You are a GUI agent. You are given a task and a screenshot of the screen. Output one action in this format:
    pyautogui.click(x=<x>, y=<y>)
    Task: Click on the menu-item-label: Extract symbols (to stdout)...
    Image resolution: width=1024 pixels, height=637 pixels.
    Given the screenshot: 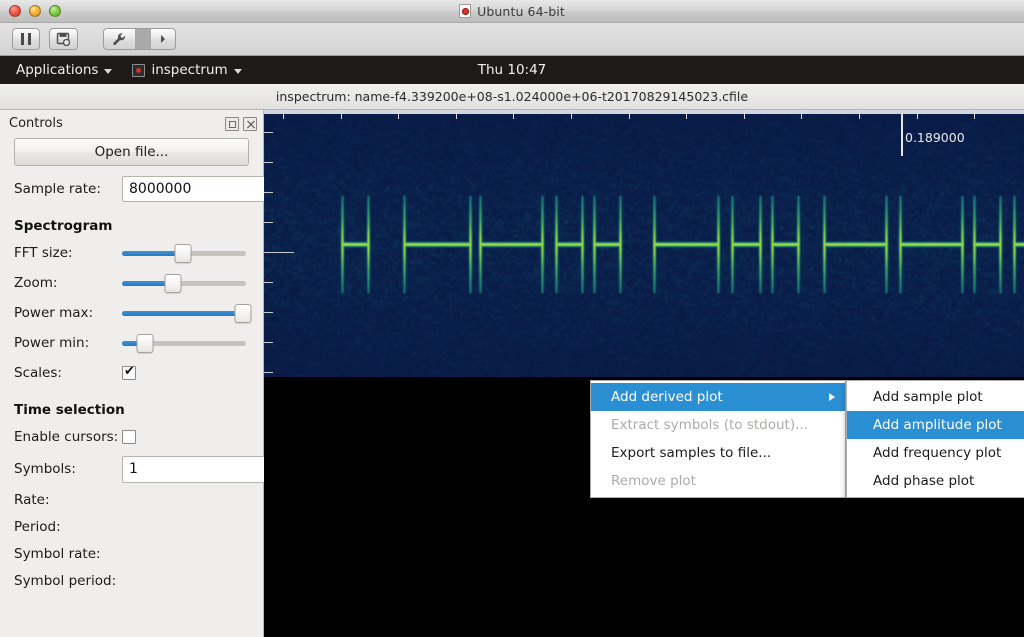 What is the action you would take?
    pyautogui.click(x=709, y=425)
    